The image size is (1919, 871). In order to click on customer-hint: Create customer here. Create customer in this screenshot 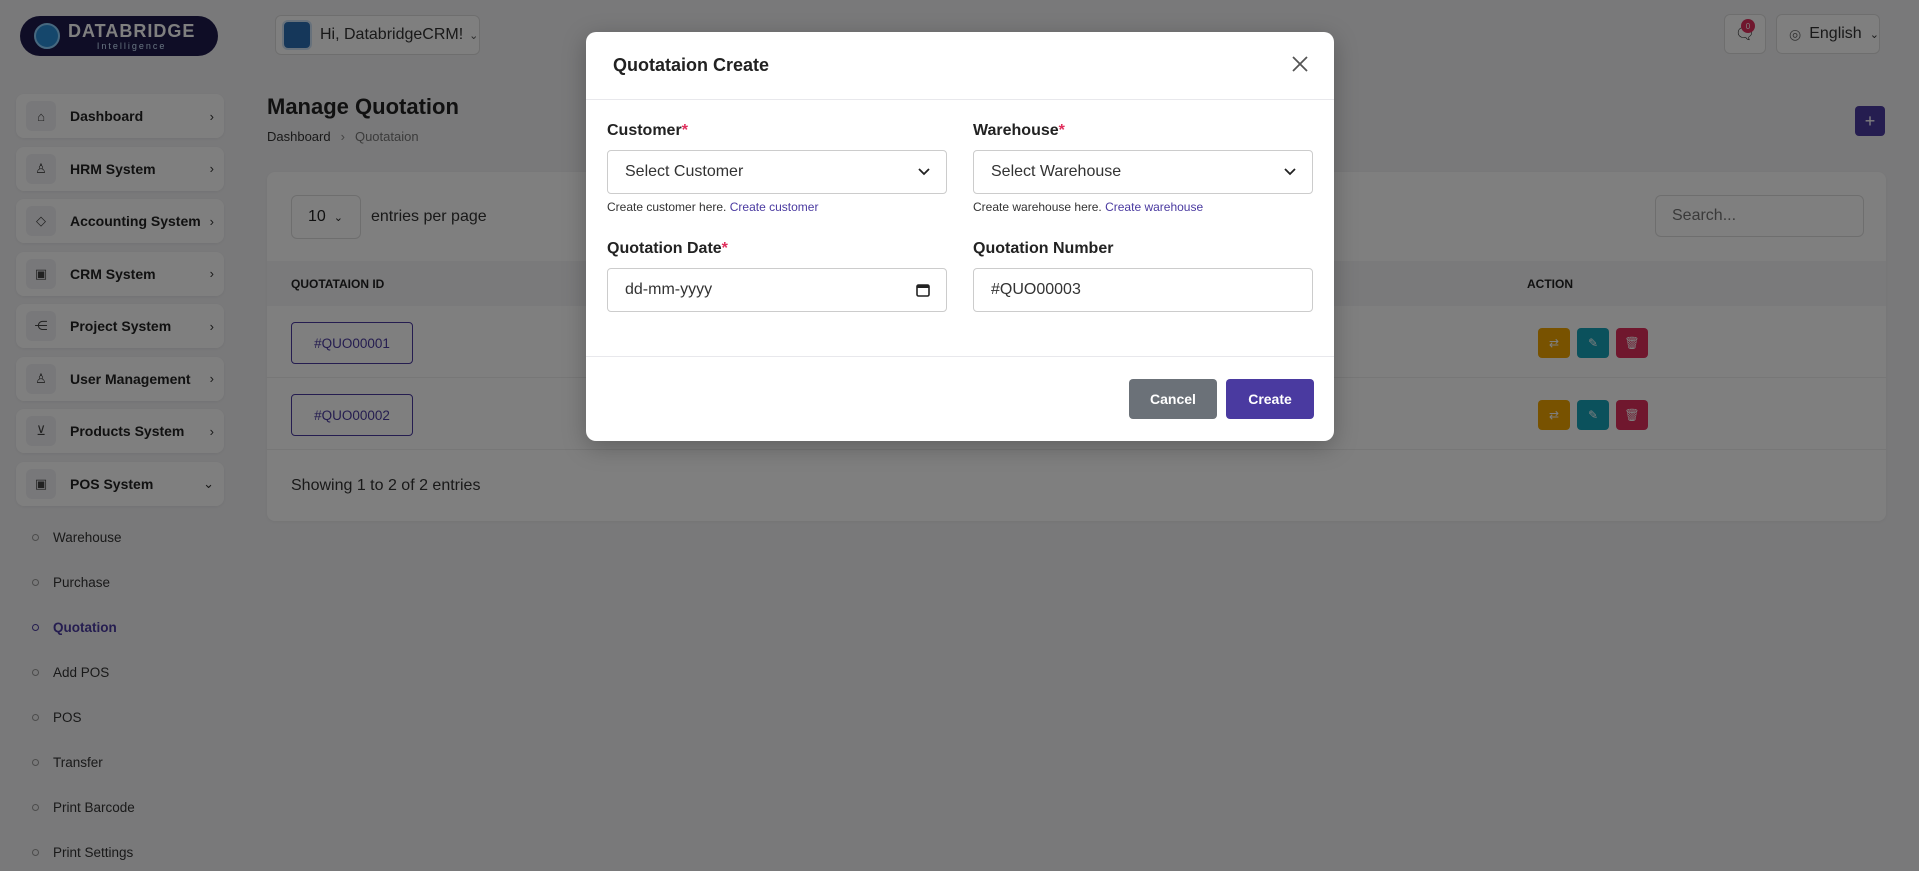, I will do `click(713, 207)`.